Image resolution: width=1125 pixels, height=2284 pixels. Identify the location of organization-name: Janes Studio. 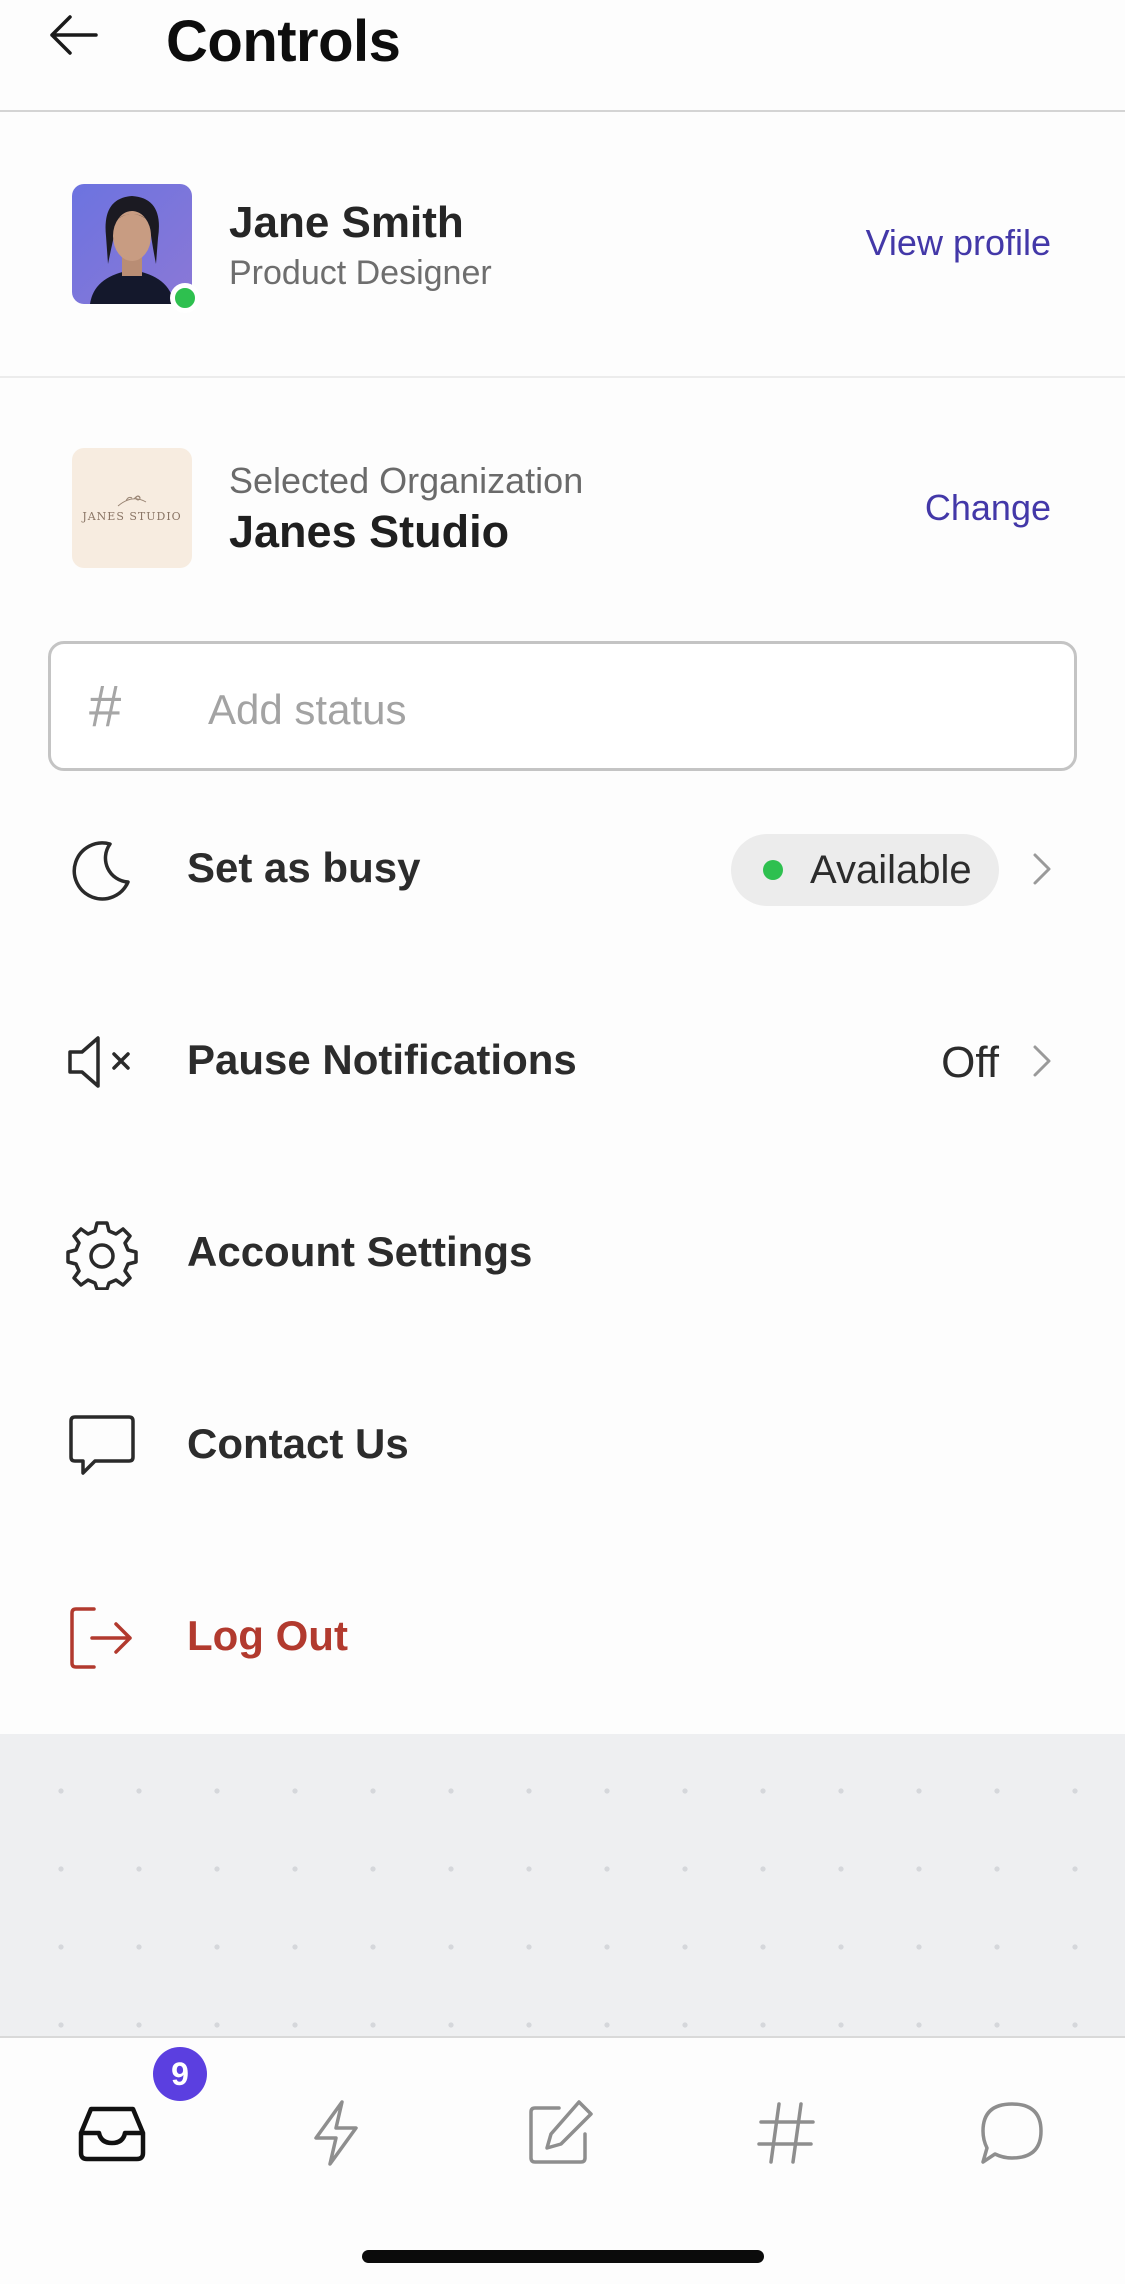
(369, 531).